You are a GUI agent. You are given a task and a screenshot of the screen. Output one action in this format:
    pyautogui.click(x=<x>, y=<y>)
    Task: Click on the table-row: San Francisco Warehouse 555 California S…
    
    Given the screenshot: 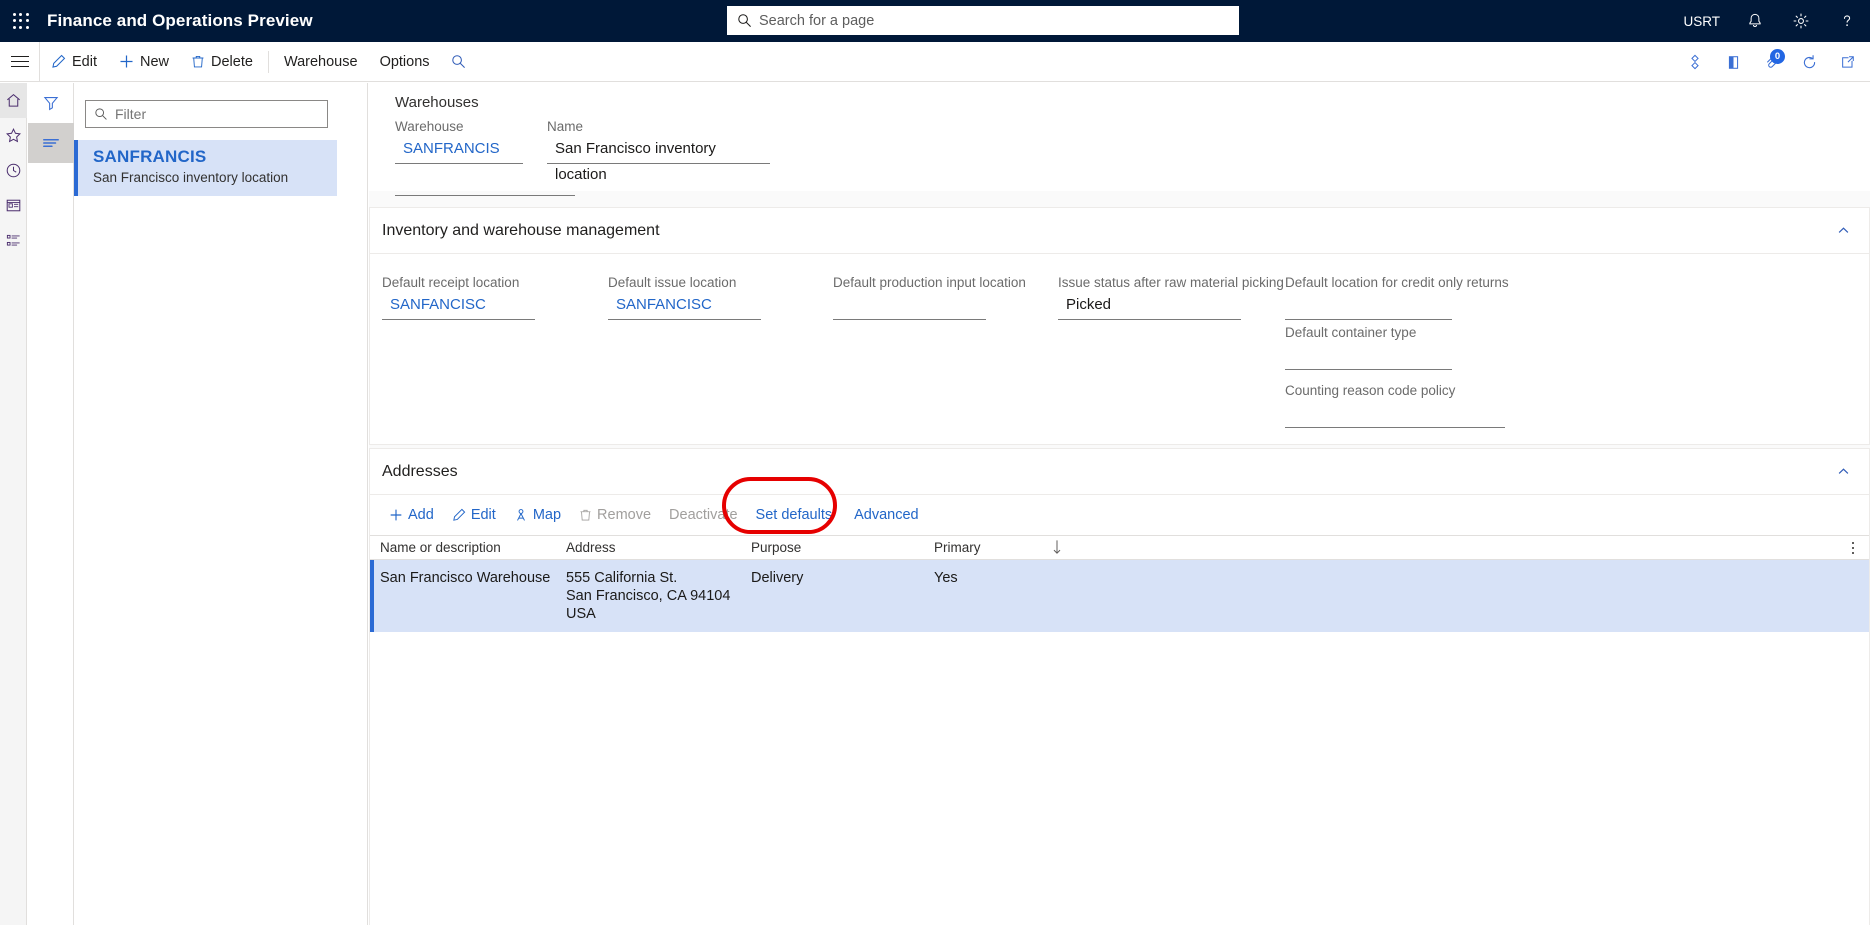 What is the action you would take?
    pyautogui.click(x=1119, y=596)
    